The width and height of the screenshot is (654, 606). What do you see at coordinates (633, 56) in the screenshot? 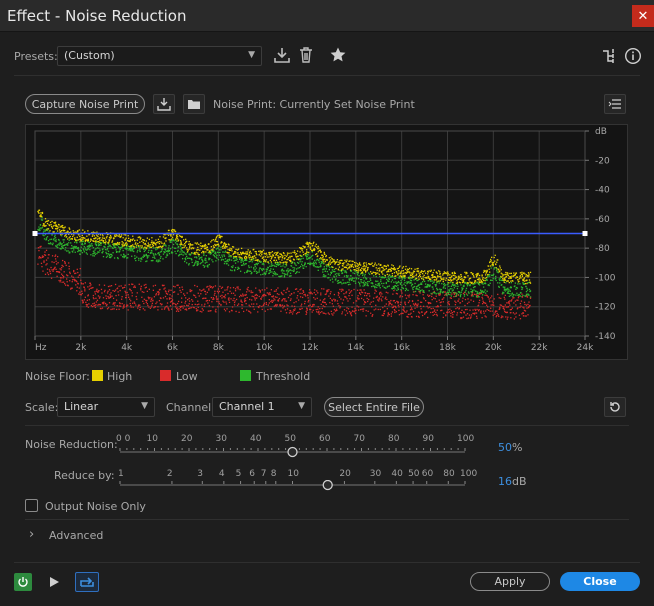
I see `info-icon` at bounding box center [633, 56].